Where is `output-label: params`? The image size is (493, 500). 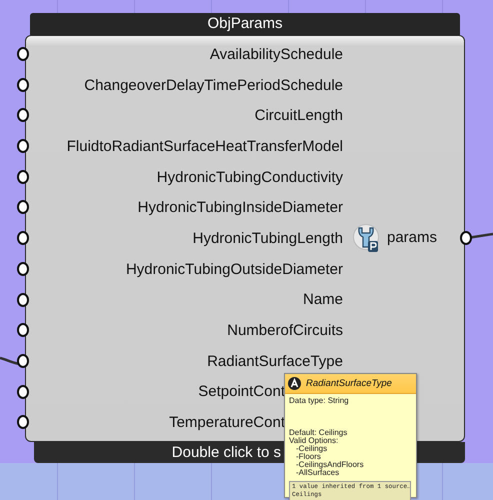
output-label: params is located at coordinates (412, 237).